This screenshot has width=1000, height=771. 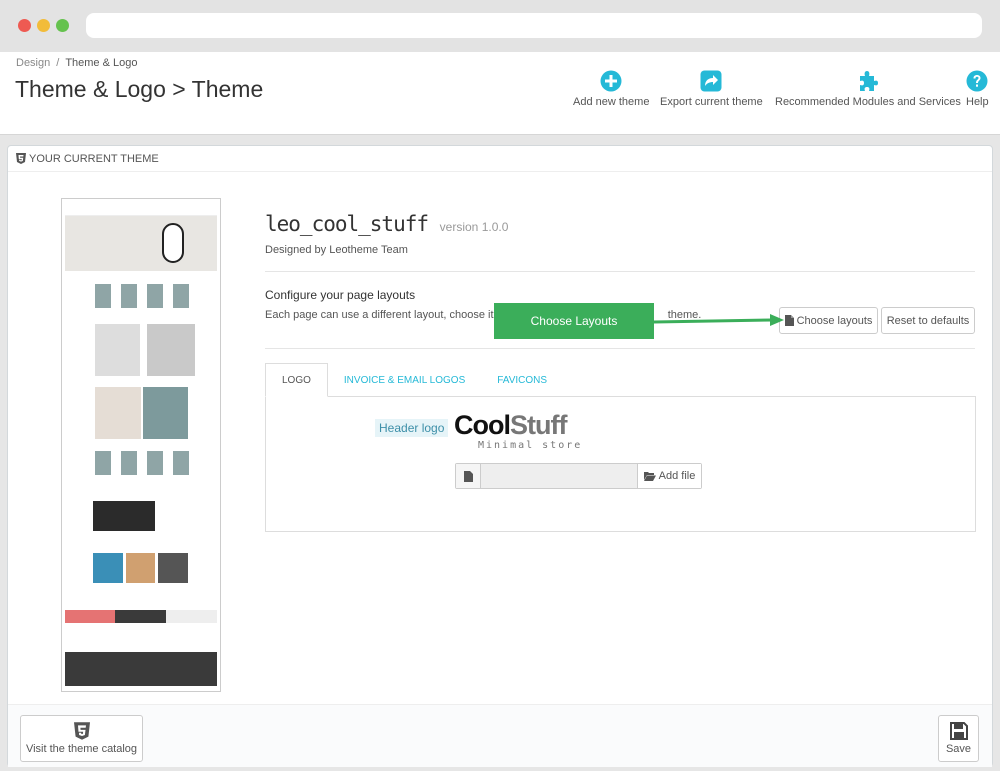 I want to click on callout-text: Choose Layouts, so click(x=574, y=321).